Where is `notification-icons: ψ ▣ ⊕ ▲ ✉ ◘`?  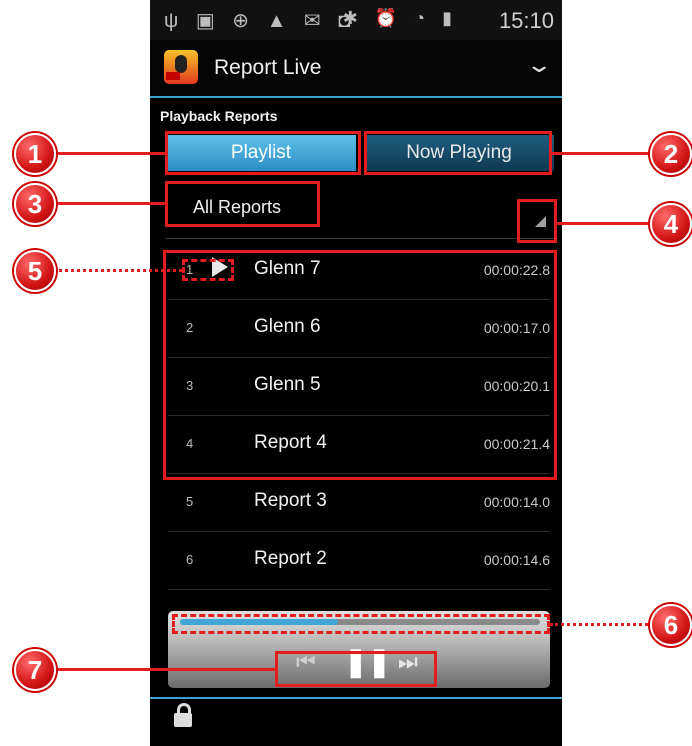 notification-icons: ψ ▣ ⊕ ▲ ✉ ◘ is located at coordinates (260, 21).